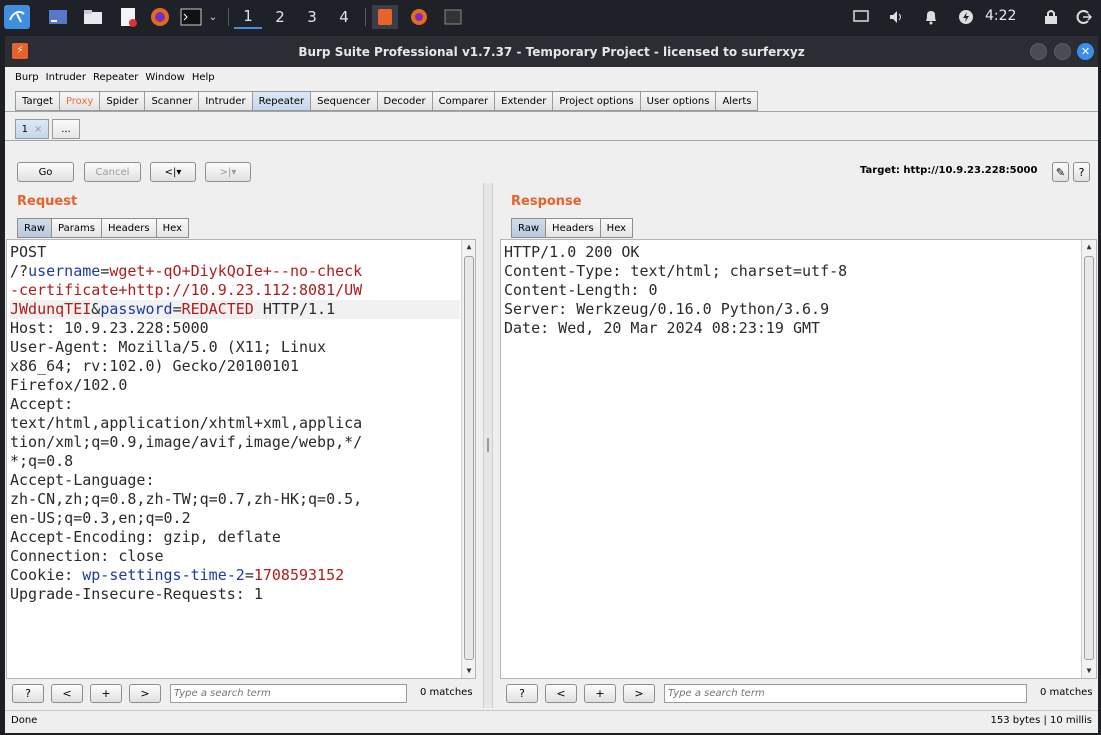 The height and width of the screenshot is (735, 1101). Describe the element at coordinates (235, 575) in the screenshot. I see `request-line: Cookie: wp-settings-time-2=1708593152` at that location.